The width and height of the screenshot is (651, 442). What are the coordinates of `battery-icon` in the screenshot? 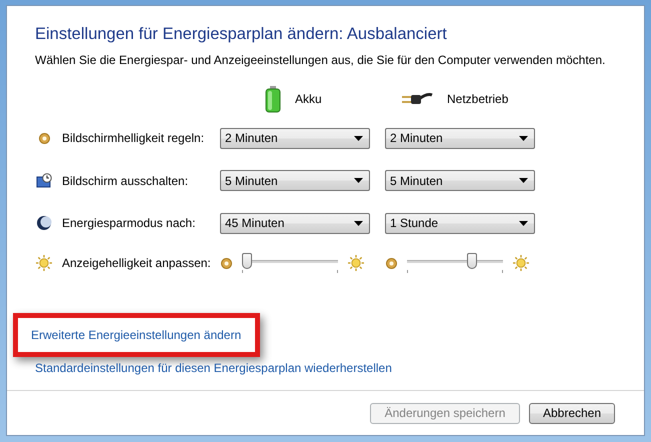 It's located at (273, 99).